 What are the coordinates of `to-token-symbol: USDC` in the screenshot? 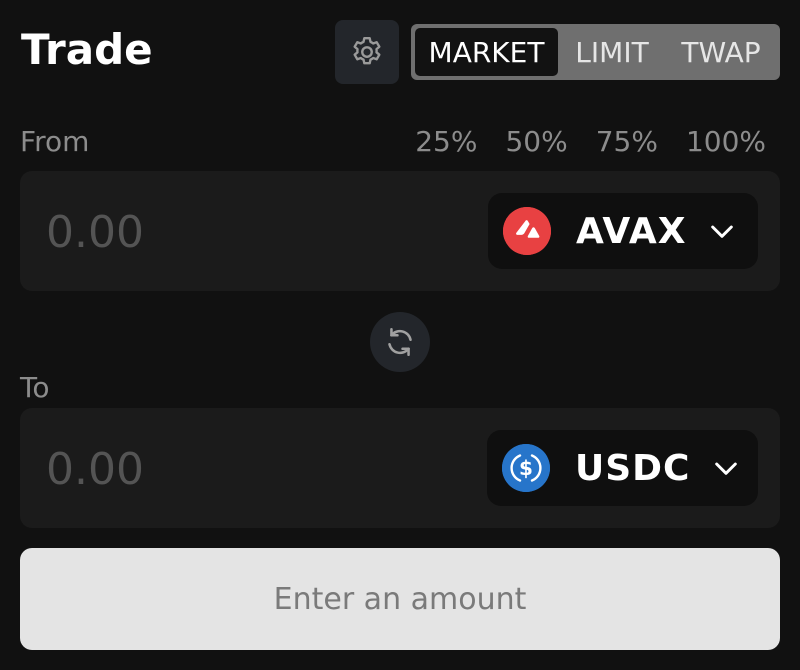 It's located at (633, 468).